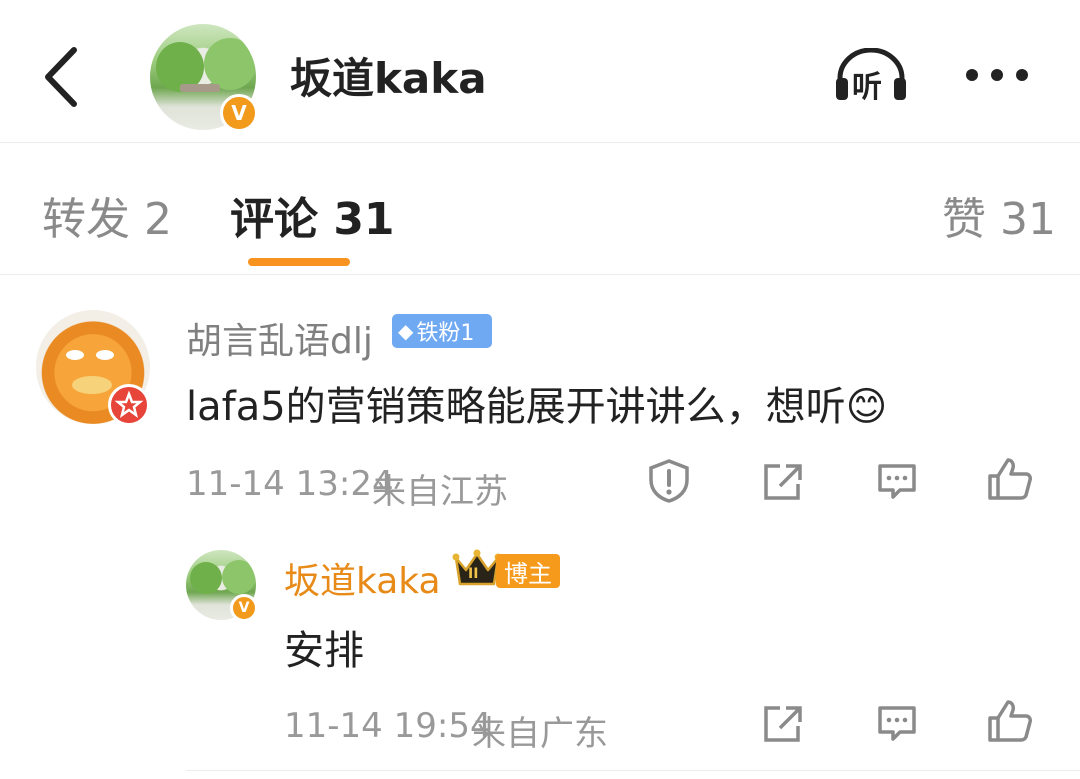 The height and width of the screenshot is (779, 1080). Describe the element at coordinates (440, 492) in the screenshot. I see `comment-location: 来自江苏` at that location.